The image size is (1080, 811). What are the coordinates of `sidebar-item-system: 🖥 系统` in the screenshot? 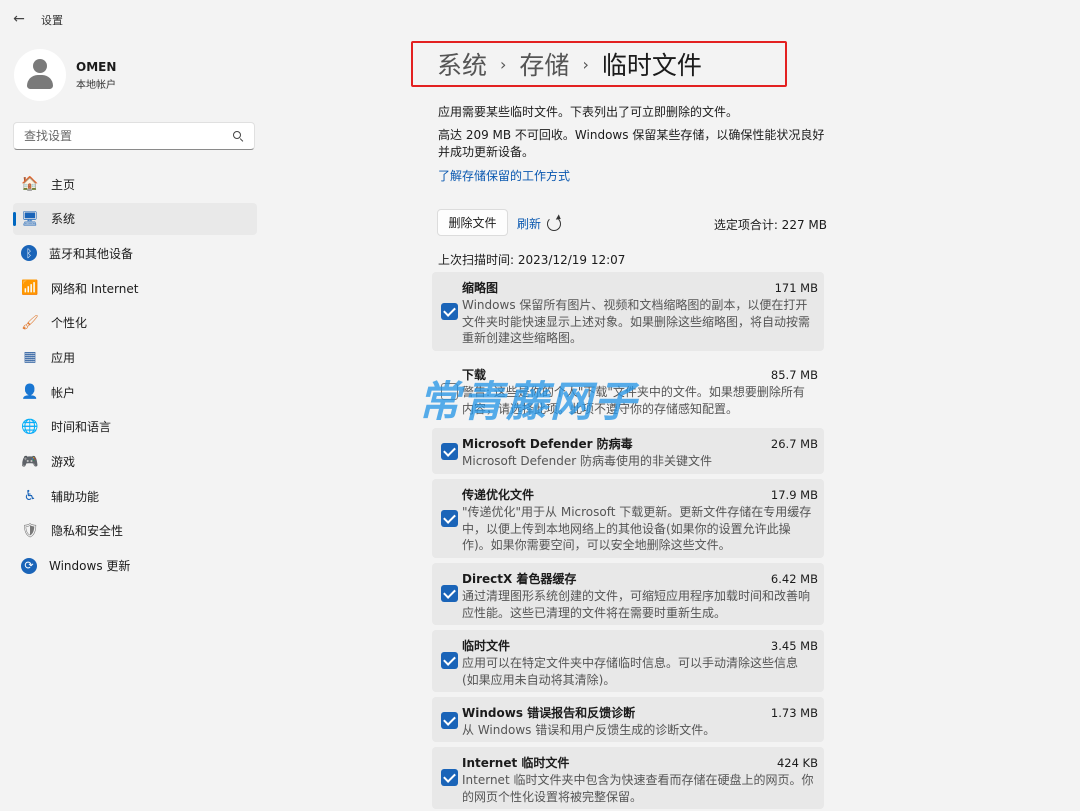 It's located at (135, 218).